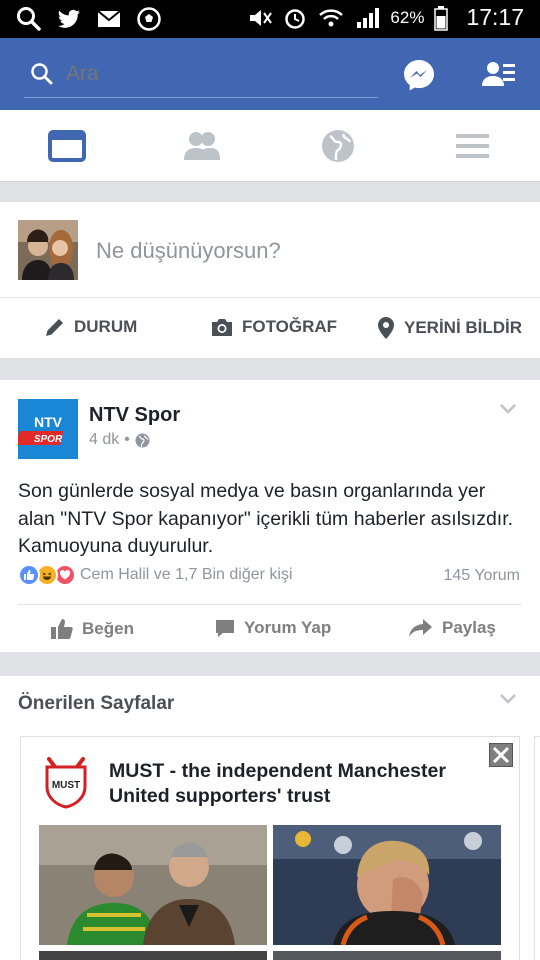 The height and width of the screenshot is (960, 540). Describe the element at coordinates (186, 574) in the screenshot. I see `reactions-text: Cem Halil ve 1,7 Bin diğer kişi` at that location.